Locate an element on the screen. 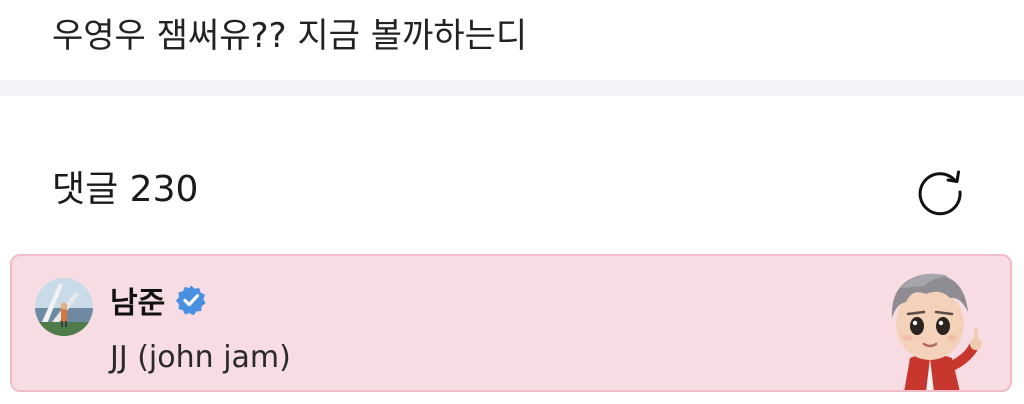  refresh-button is located at coordinates (940, 192).